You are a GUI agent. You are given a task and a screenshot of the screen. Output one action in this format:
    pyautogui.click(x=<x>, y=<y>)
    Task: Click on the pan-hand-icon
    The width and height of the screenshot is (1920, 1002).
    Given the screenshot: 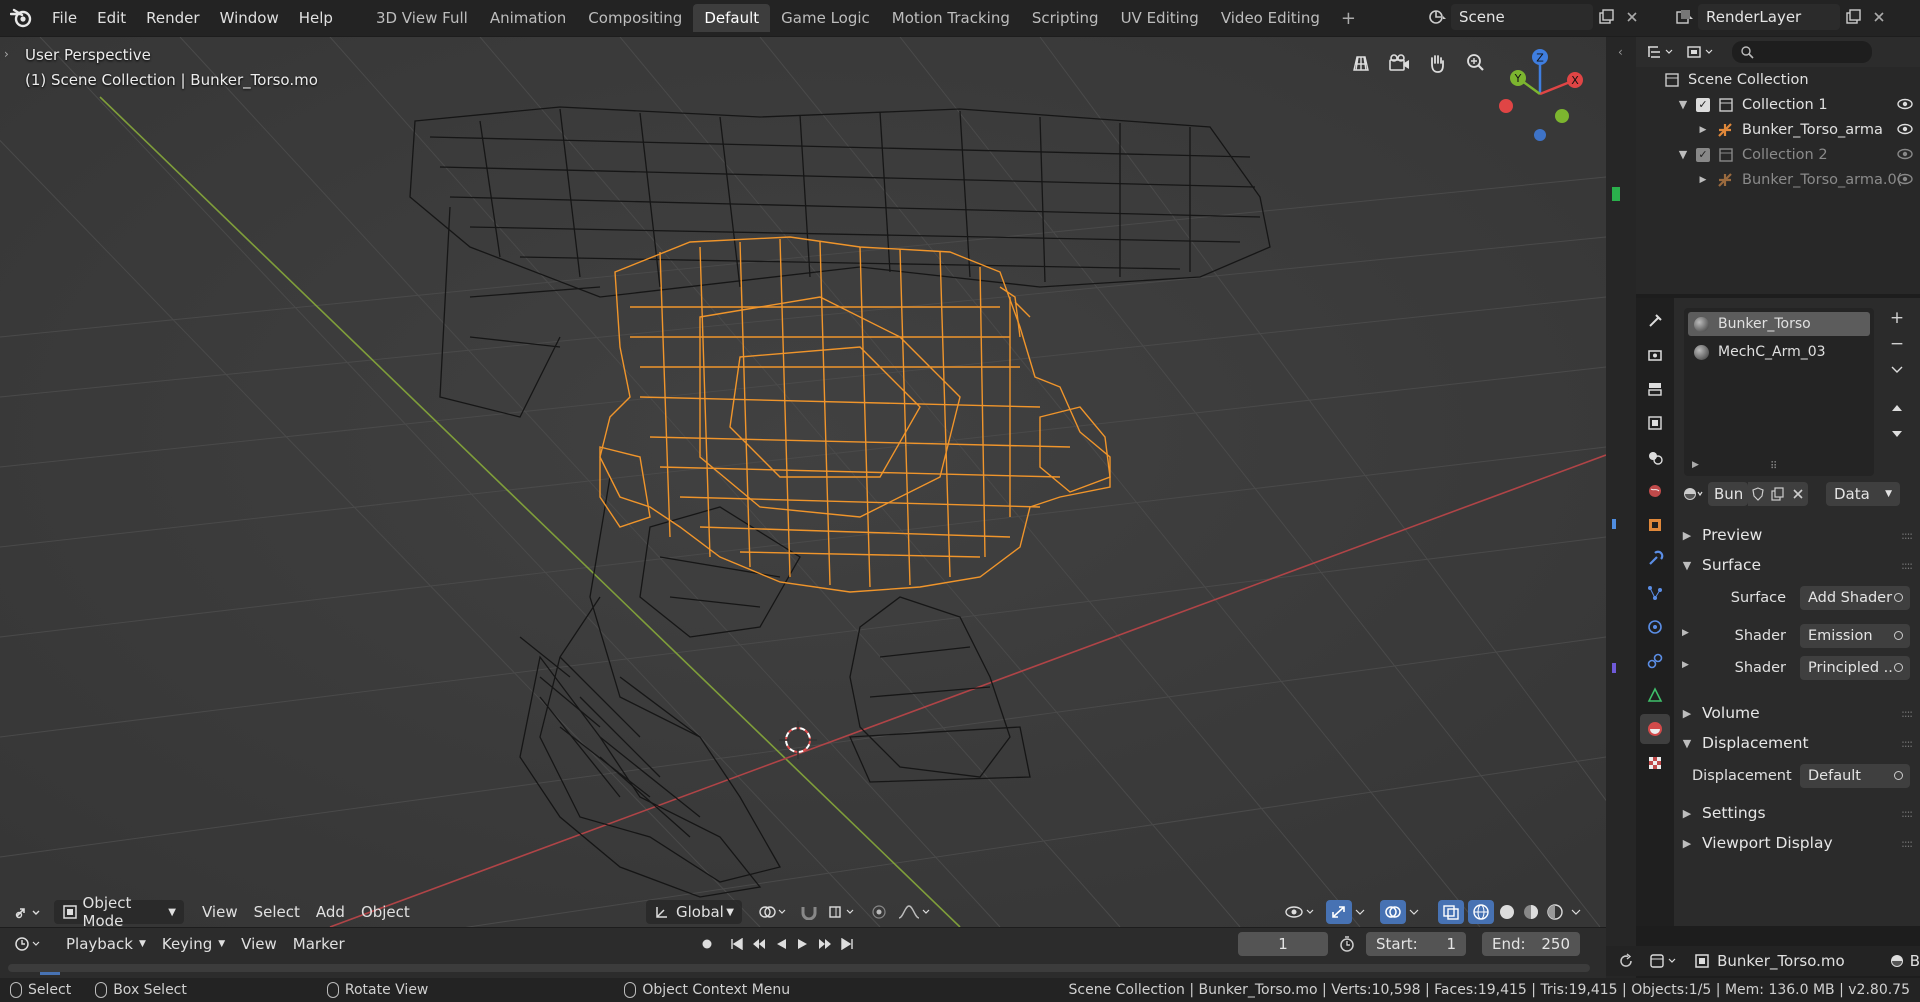 What is the action you would take?
    pyautogui.click(x=1437, y=63)
    